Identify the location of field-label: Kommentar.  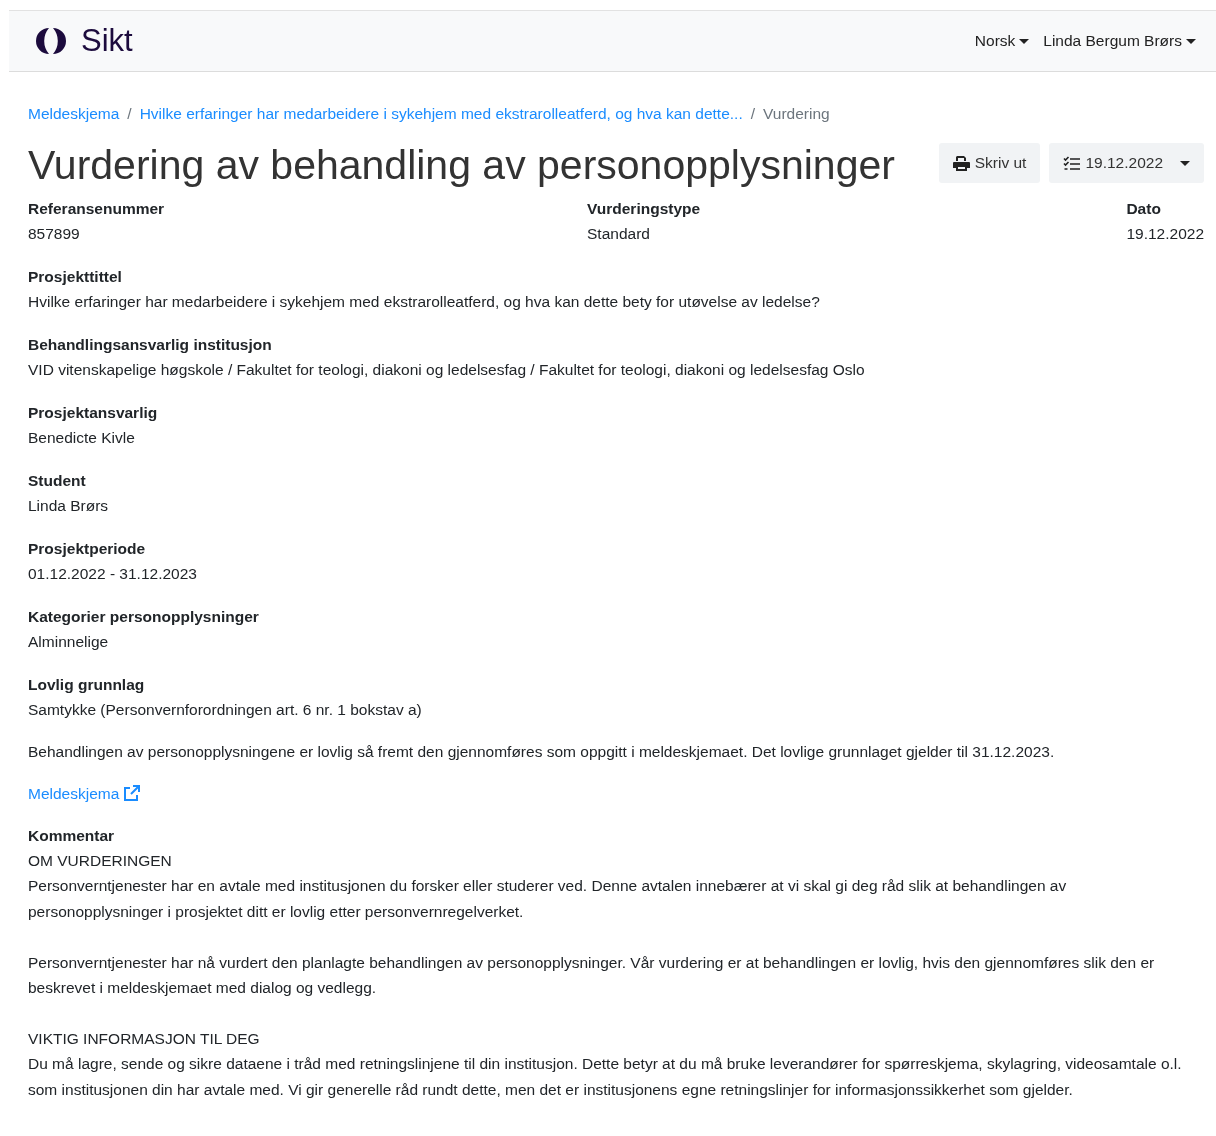
(71, 836).